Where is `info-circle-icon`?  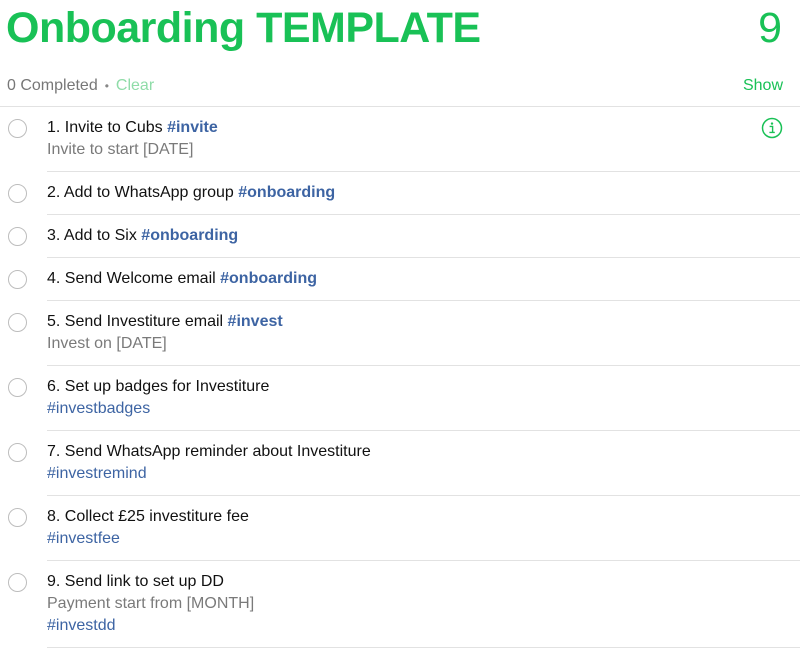 info-circle-icon is located at coordinates (772, 128).